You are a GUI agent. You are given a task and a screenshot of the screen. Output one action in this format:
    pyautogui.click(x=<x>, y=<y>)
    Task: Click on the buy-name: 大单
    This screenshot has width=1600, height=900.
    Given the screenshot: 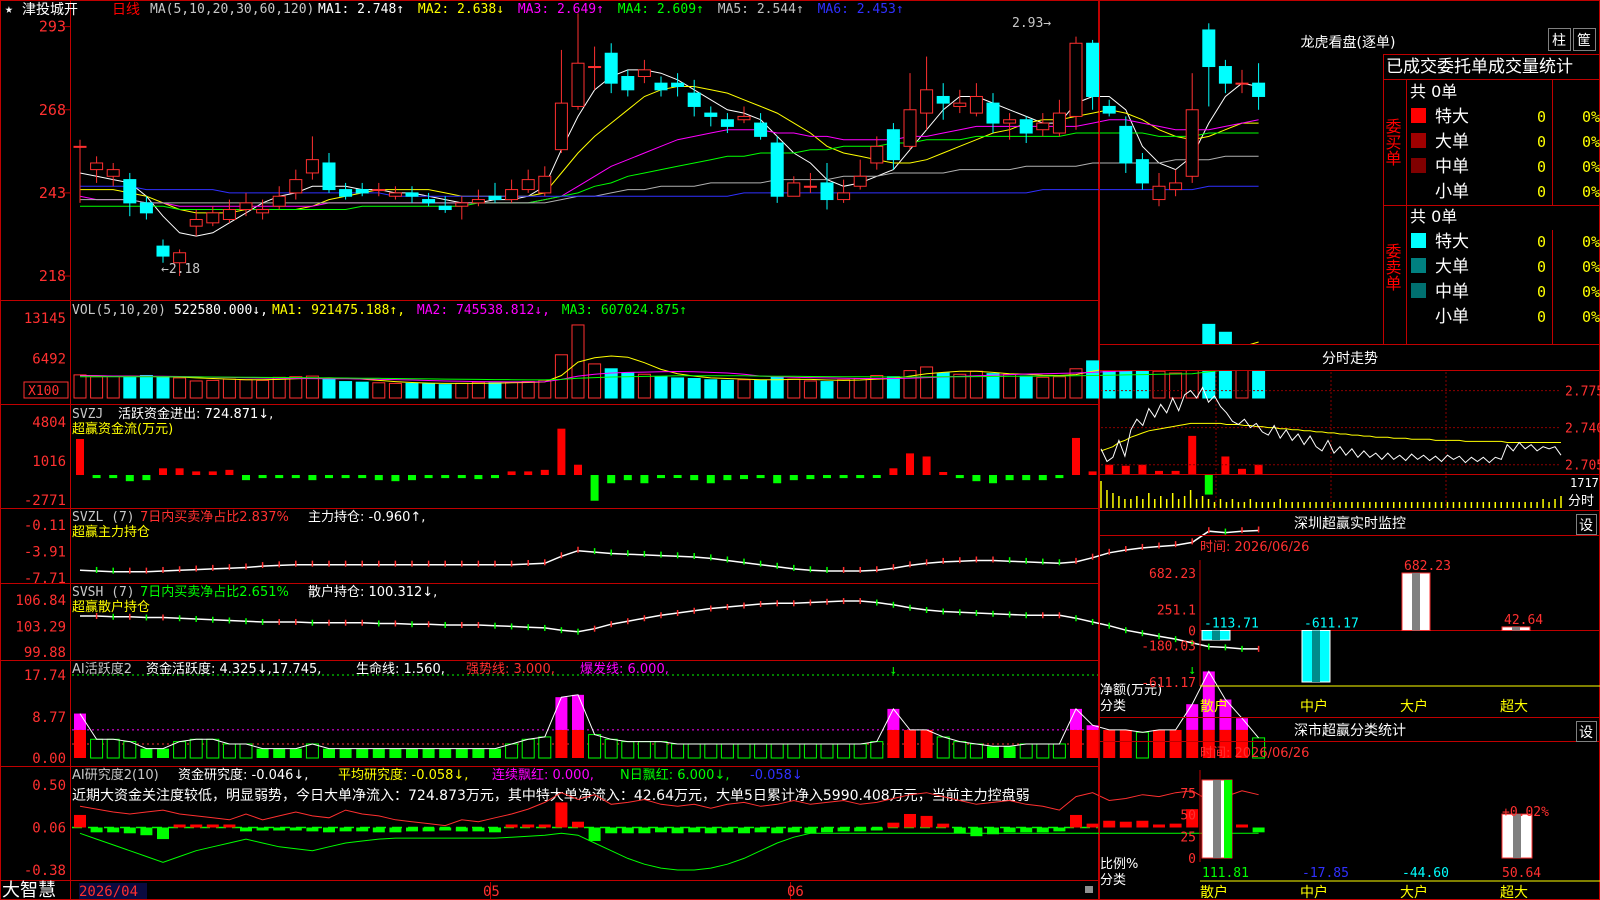 What is the action you would take?
    pyautogui.click(x=1452, y=142)
    